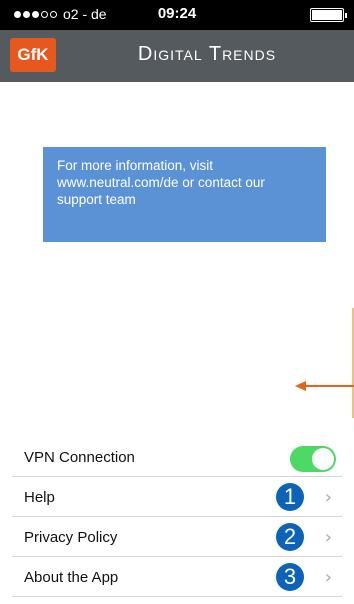  I want to click on settings-row-privacy-policy: Privacy Policy 2 ›, so click(177, 537).